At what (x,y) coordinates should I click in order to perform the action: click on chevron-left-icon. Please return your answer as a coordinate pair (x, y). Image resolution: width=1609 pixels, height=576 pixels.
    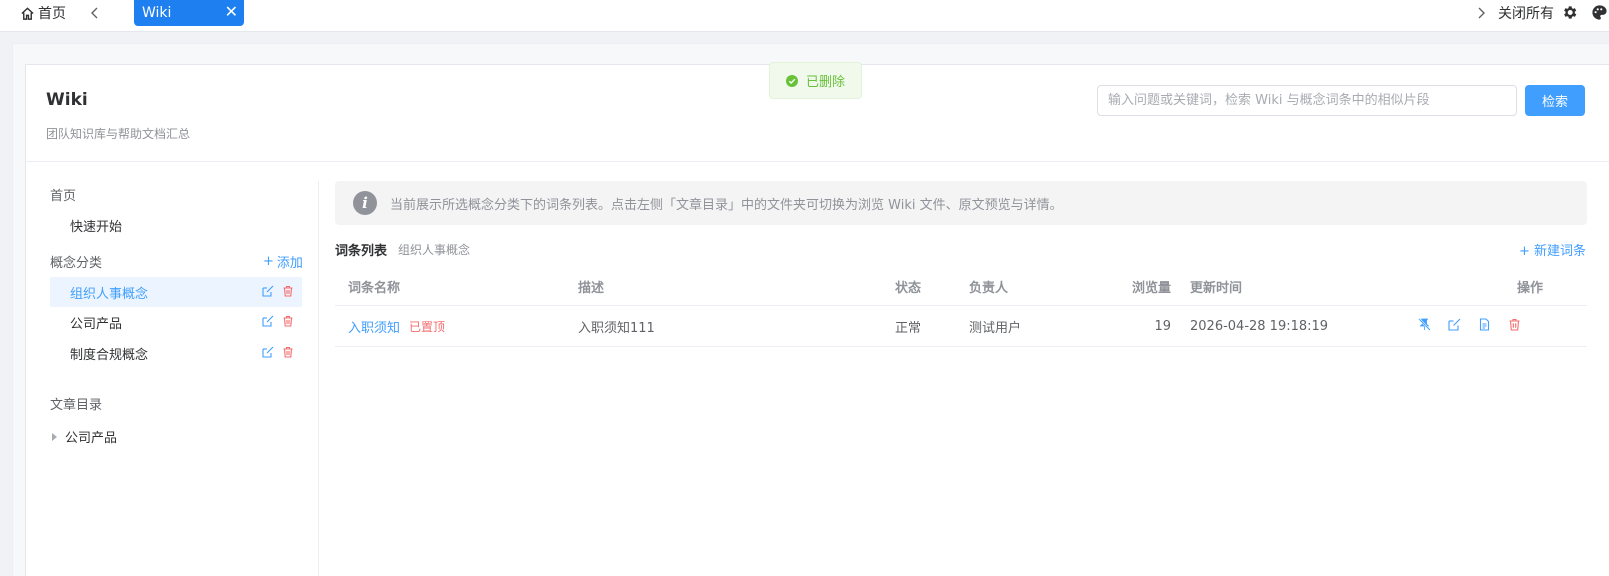
    Looking at the image, I should click on (95, 13).